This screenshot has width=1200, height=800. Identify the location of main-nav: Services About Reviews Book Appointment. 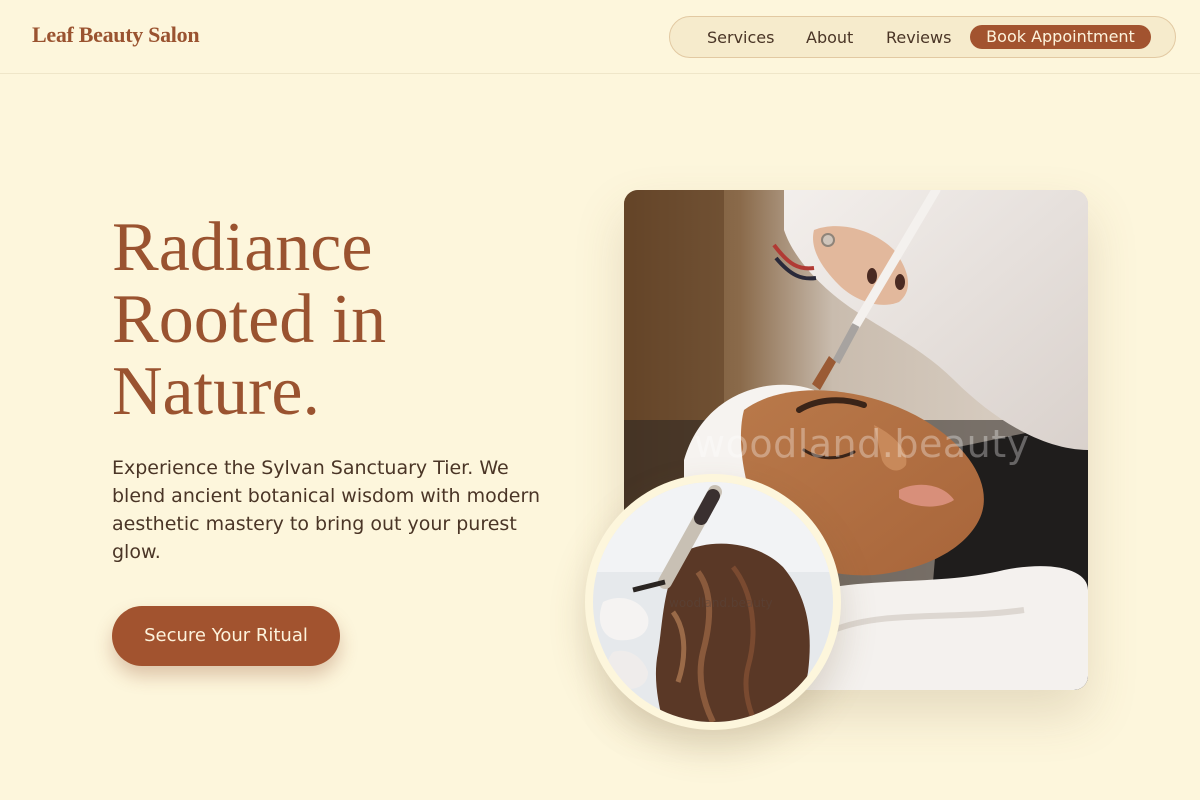
(922, 37).